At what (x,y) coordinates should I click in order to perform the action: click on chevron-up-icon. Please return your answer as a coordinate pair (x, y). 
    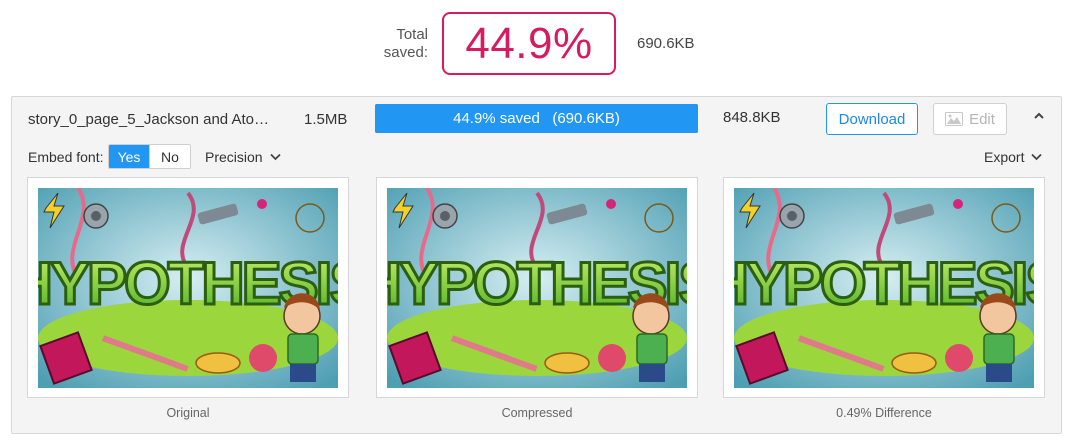
    Looking at the image, I should click on (1039, 116).